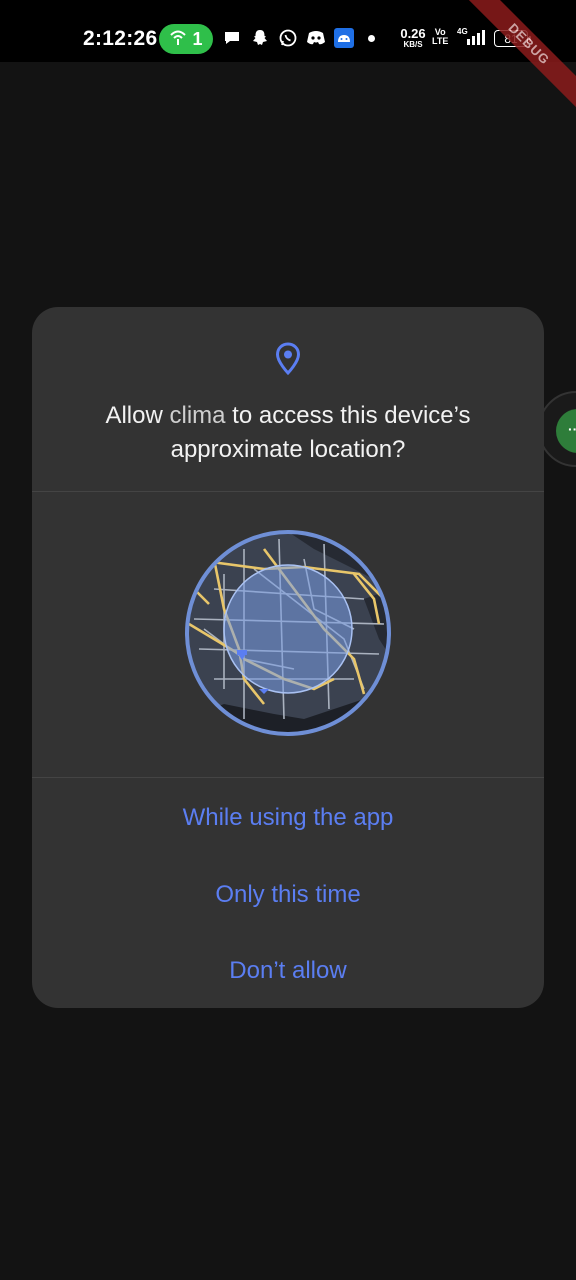  What do you see at coordinates (471, 37) in the screenshot?
I see `signal-icon: 4G` at bounding box center [471, 37].